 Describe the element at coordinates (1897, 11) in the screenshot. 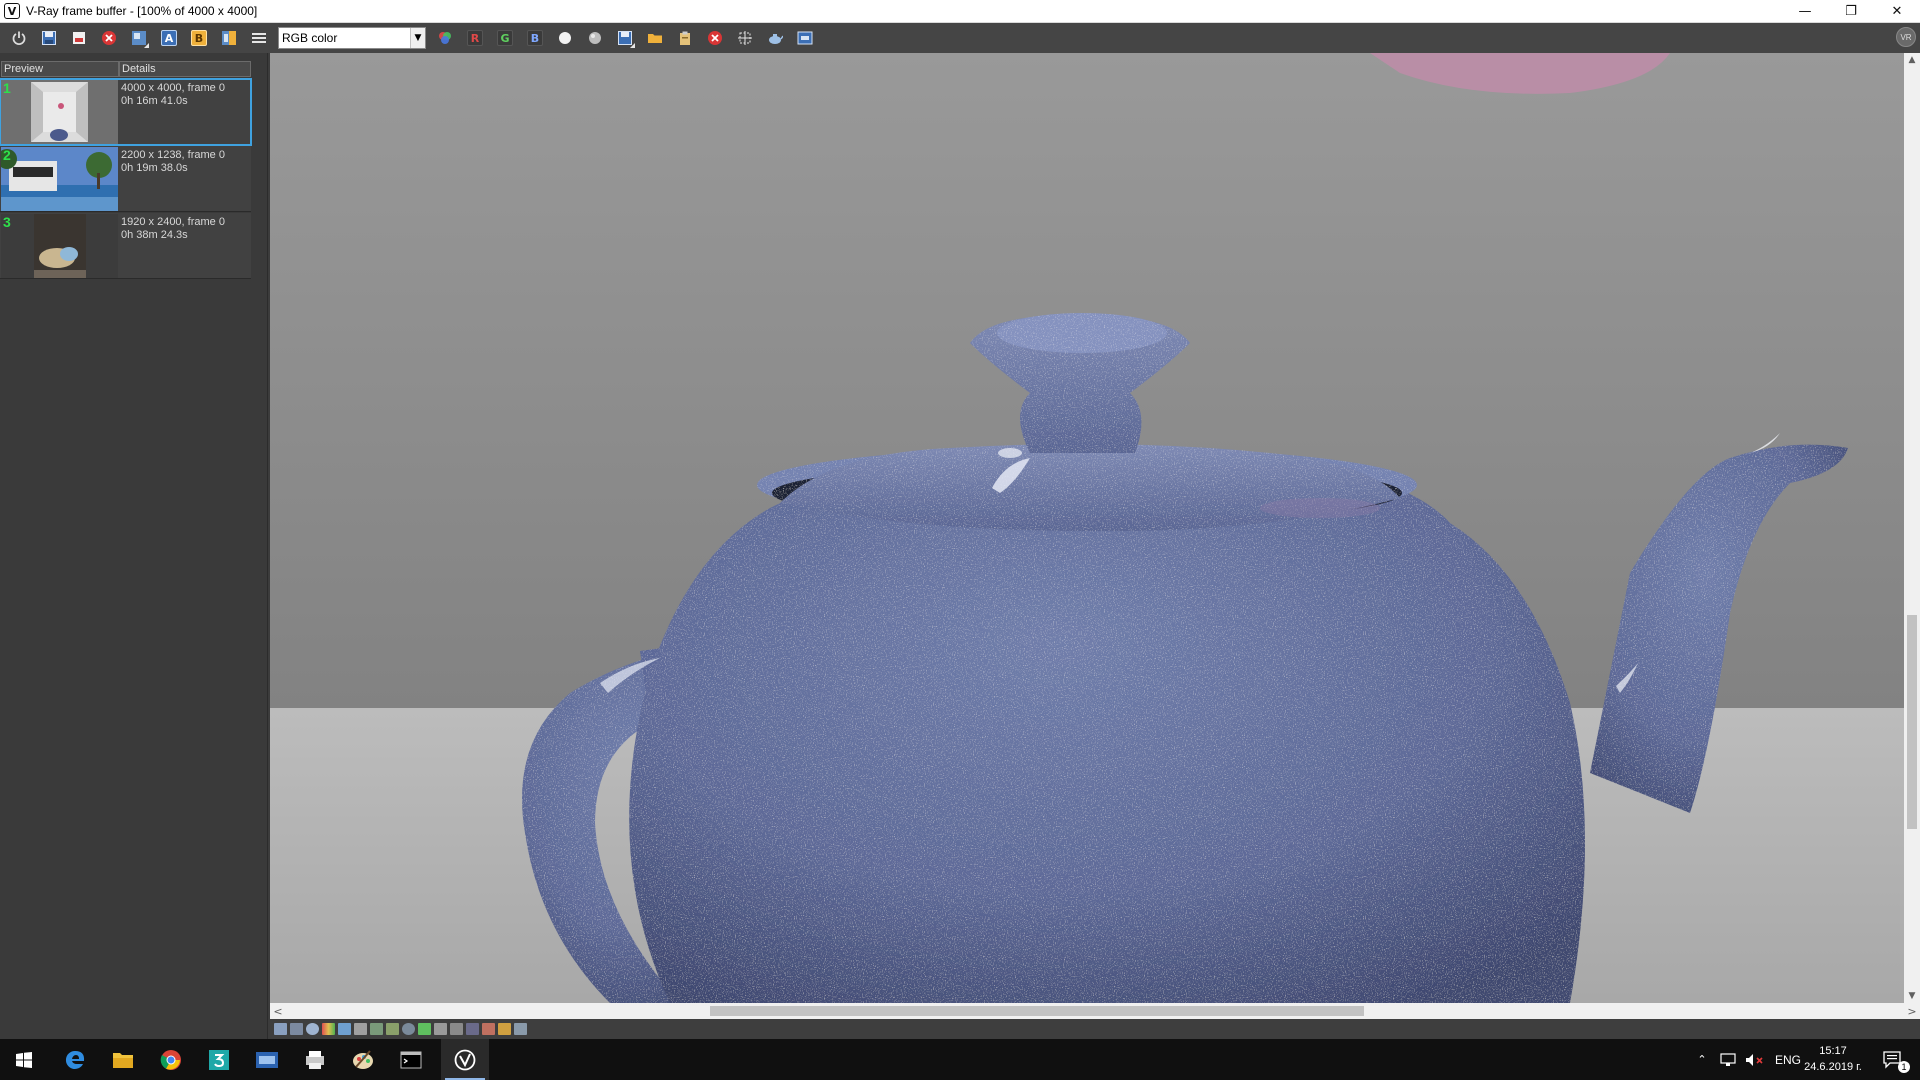

I see `close-button: ✕` at that location.